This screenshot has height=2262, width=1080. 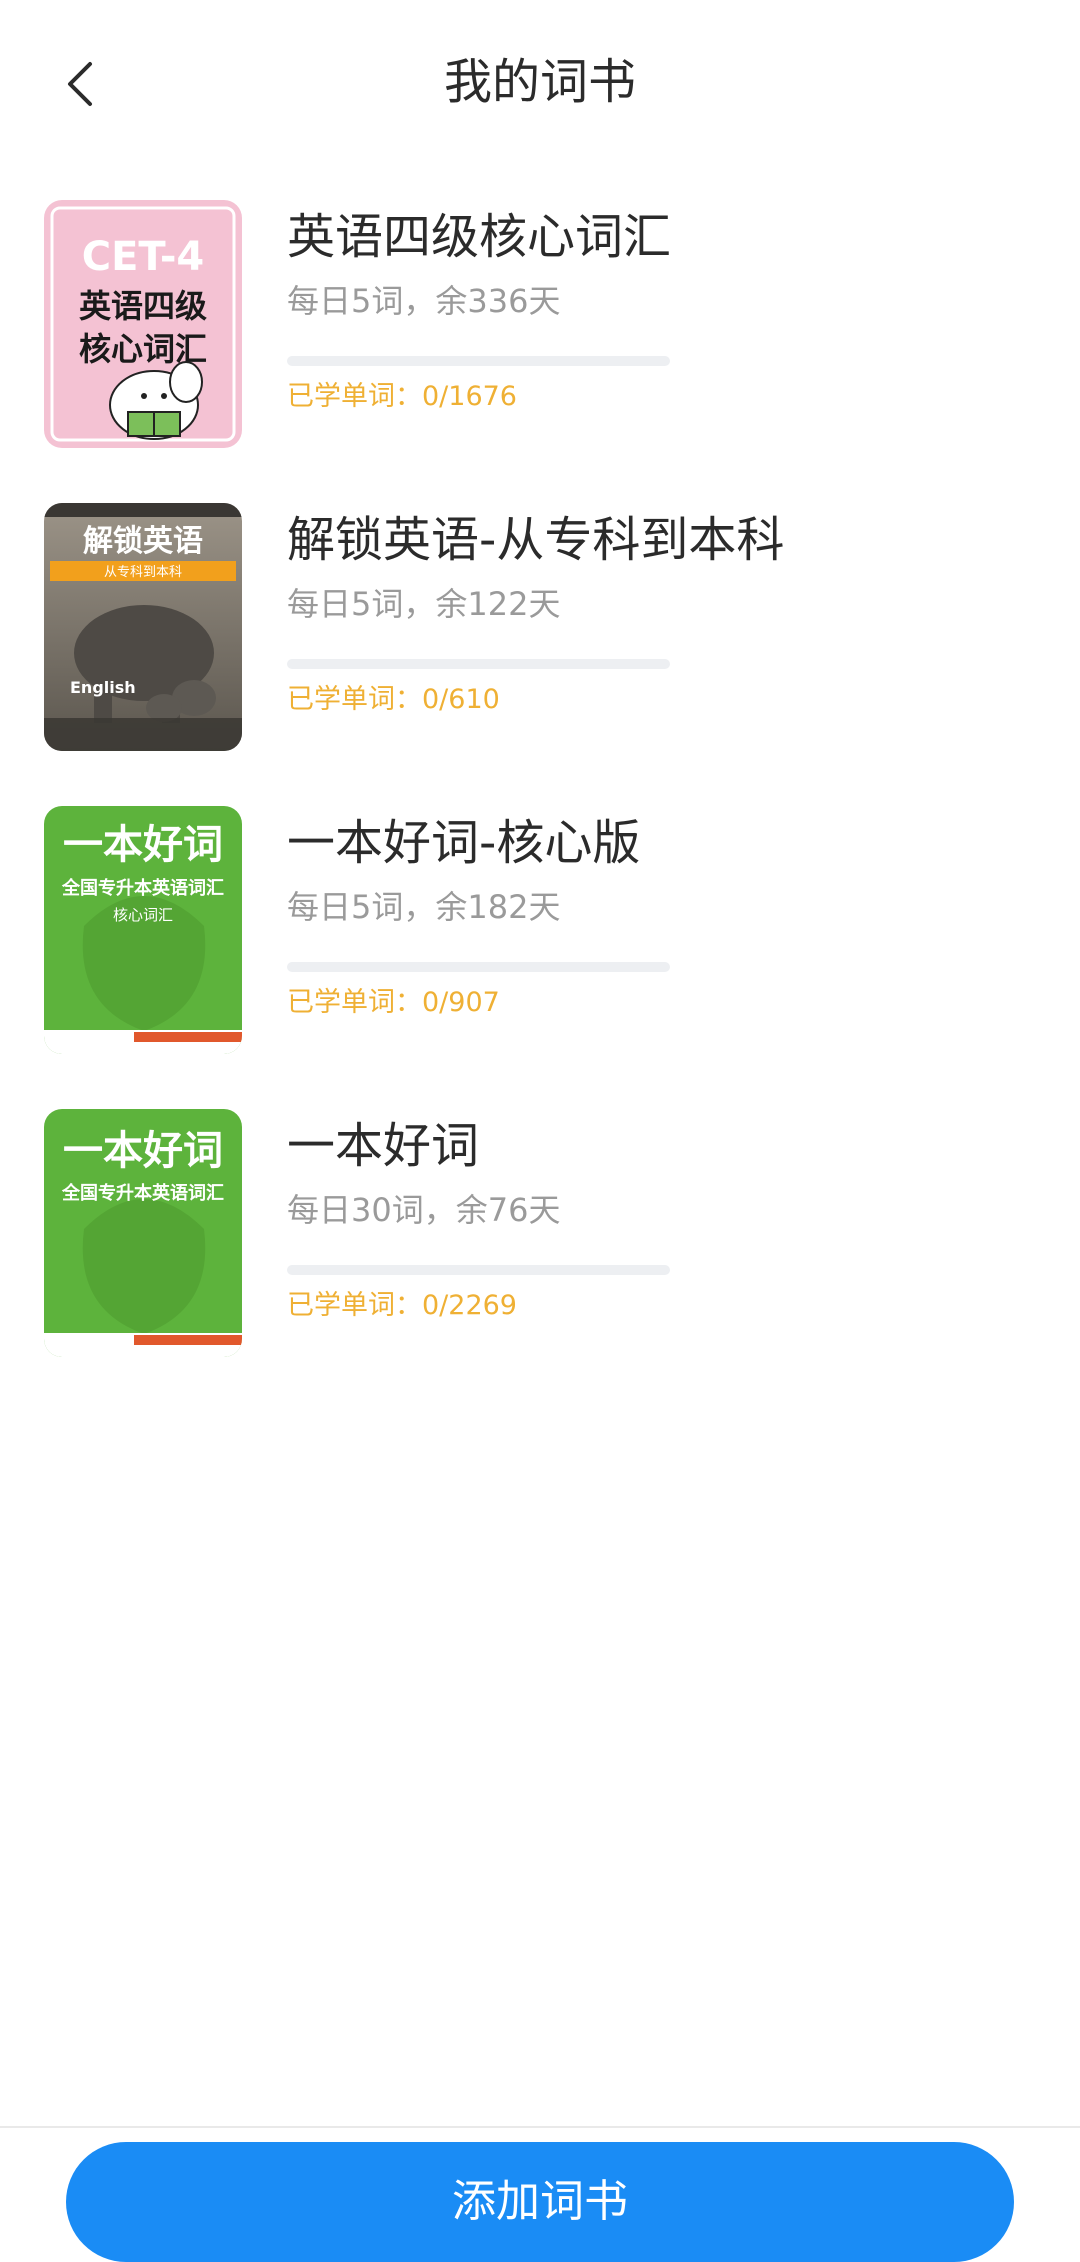 I want to click on book-title: 一本好词-核心版, so click(x=464, y=843).